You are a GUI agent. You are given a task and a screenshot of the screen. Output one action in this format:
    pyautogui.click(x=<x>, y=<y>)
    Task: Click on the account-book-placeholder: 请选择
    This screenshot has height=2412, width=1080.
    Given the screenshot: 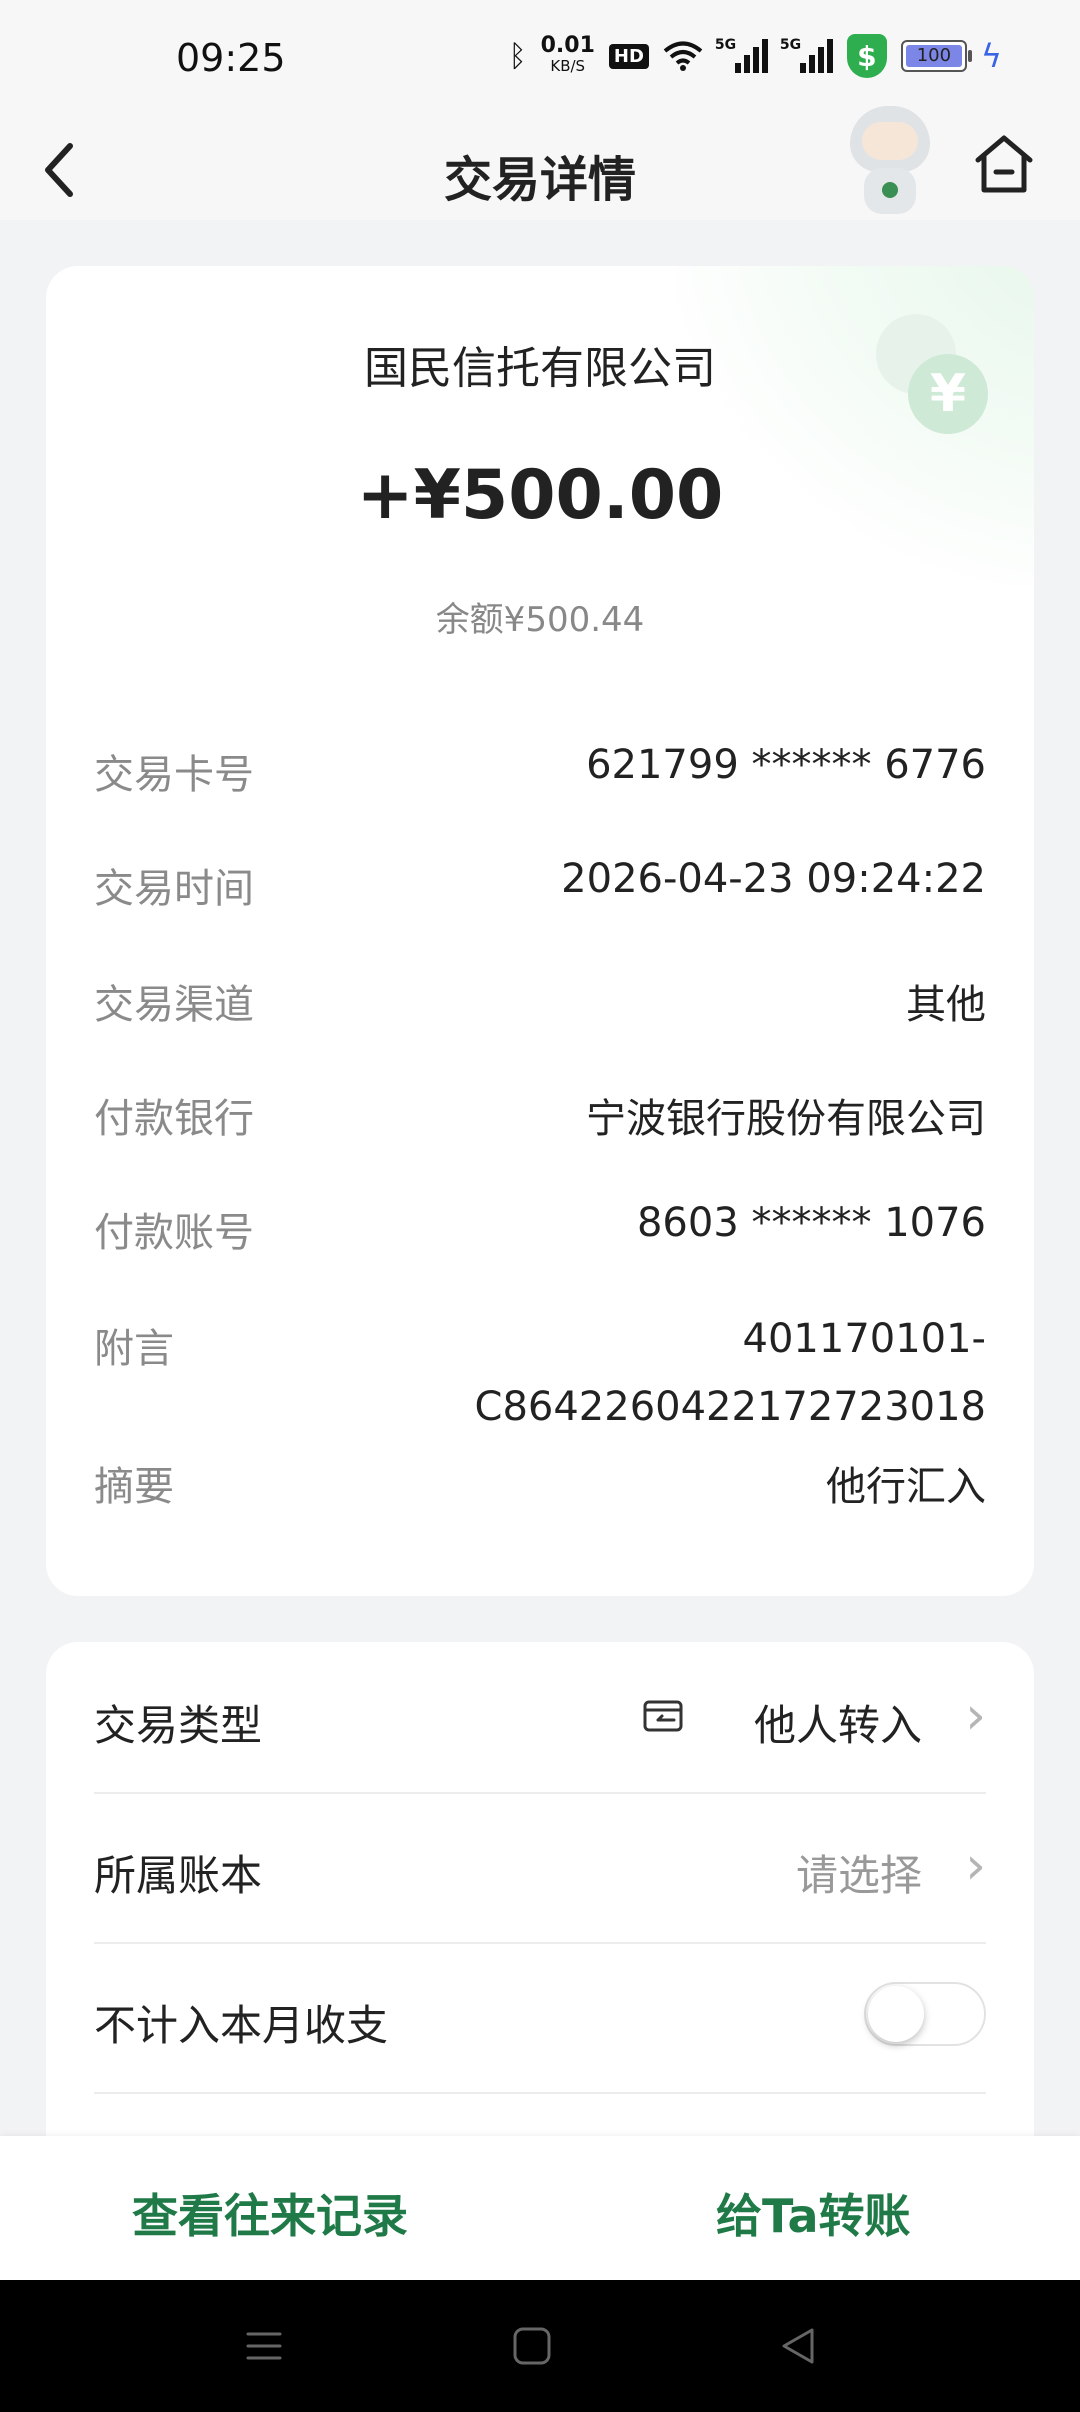 What is the action you would take?
    pyautogui.click(x=858, y=1875)
    